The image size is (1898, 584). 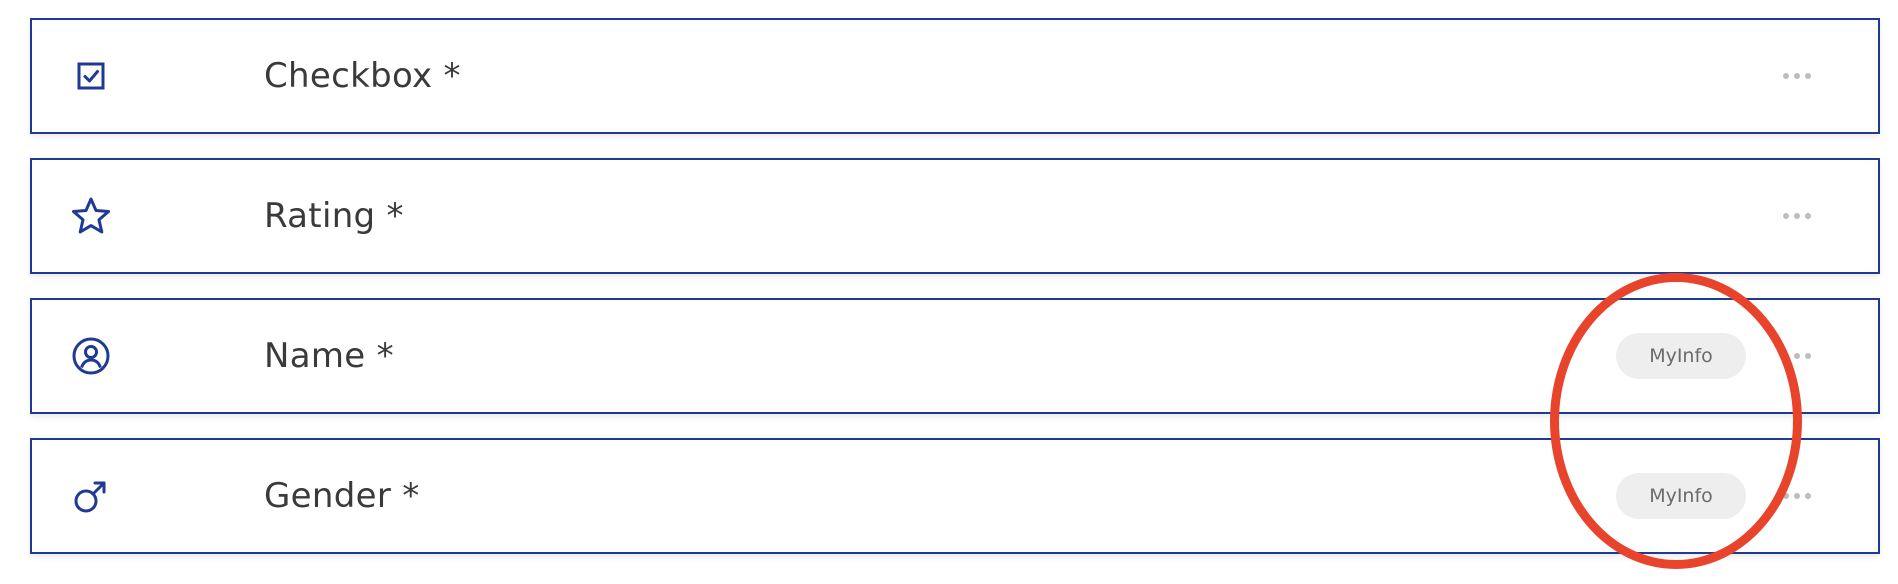 I want to click on star-icon, so click(x=91, y=216).